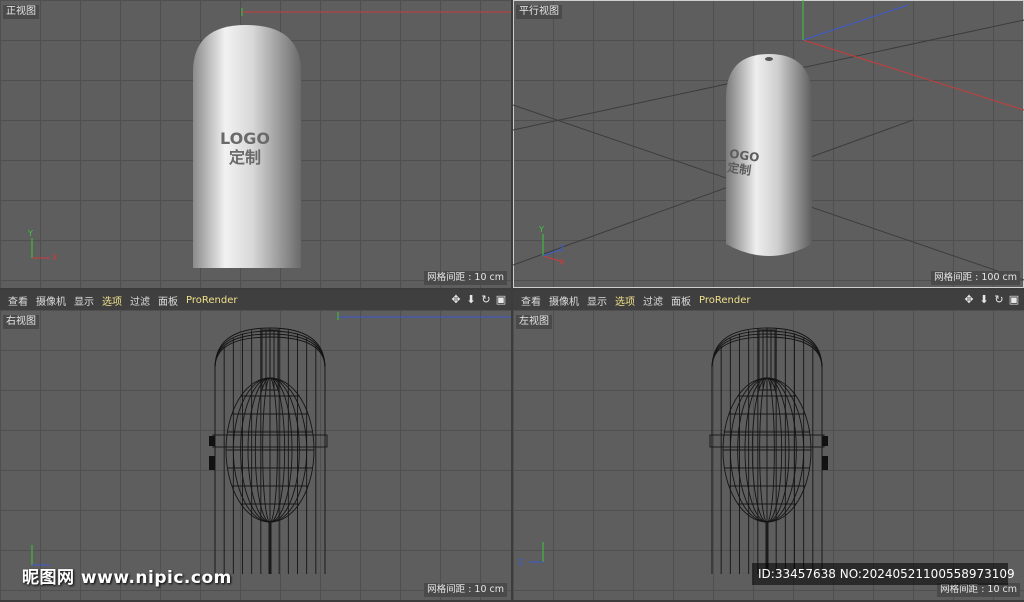  What do you see at coordinates (21, 322) in the screenshot?
I see `viewport-title: 右视图` at bounding box center [21, 322].